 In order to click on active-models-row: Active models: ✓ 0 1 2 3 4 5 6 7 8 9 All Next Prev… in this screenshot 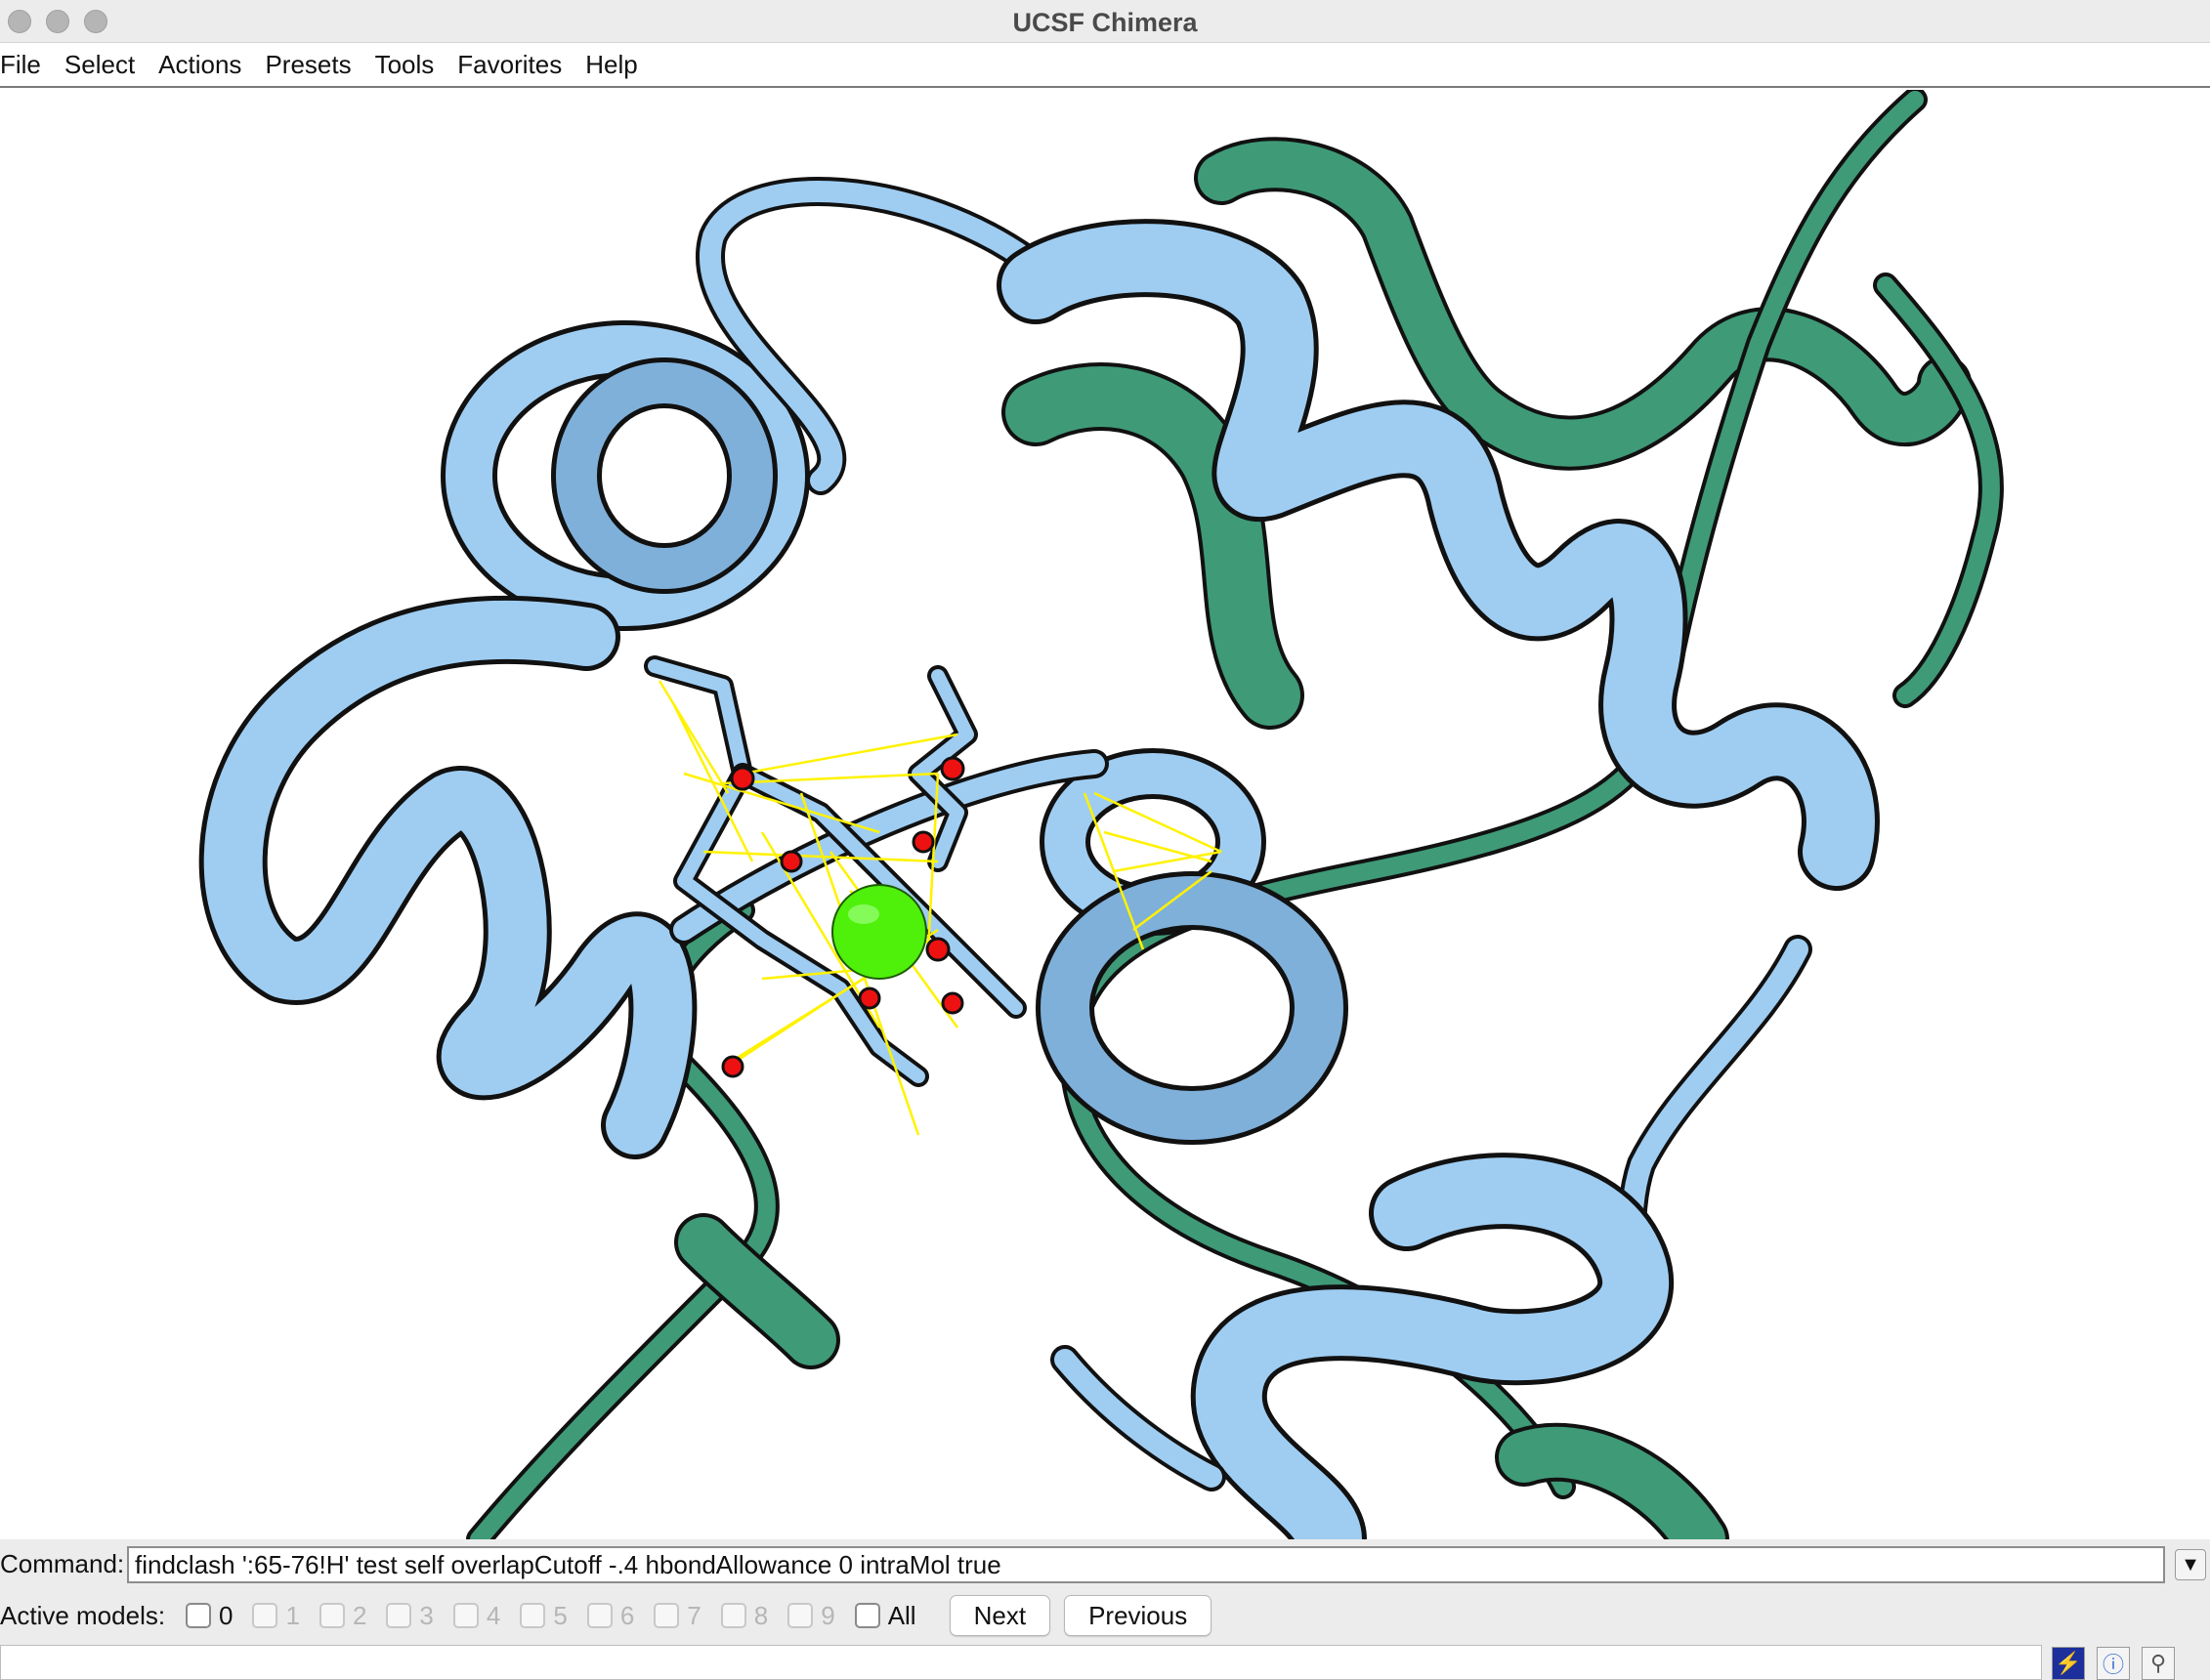, I will do `click(1105, 1615)`.